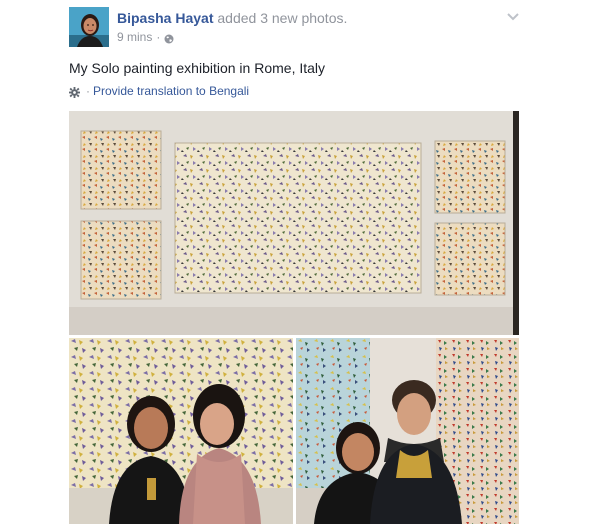 The width and height of the screenshot is (600, 524). Describe the element at coordinates (171, 91) in the screenshot. I see `provide-translation-link: Provide translation to Bengali` at that location.